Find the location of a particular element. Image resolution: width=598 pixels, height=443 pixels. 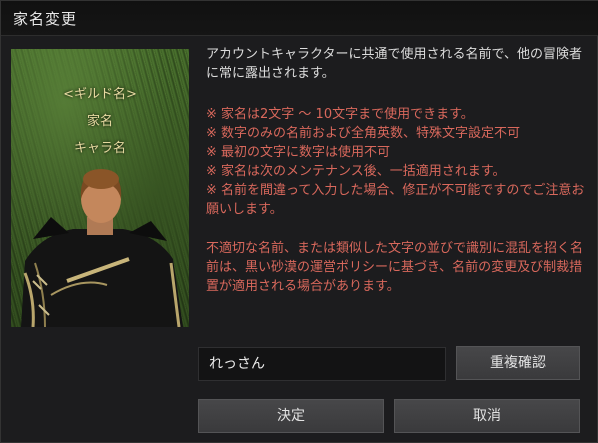

character-figure is located at coordinates (102, 248).